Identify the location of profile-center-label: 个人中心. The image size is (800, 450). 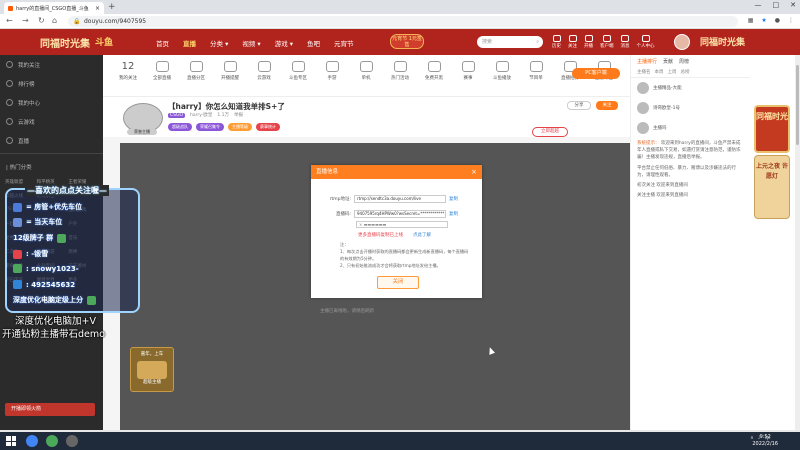
(645, 46).